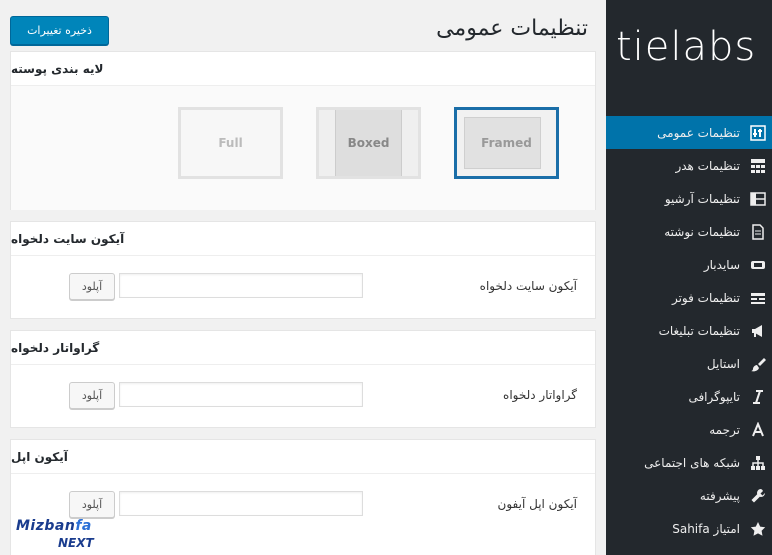 The height and width of the screenshot is (555, 772). What do you see at coordinates (303, 239) in the screenshot?
I see `favicon-section-heading: آیکون سایت دلخواه` at bounding box center [303, 239].